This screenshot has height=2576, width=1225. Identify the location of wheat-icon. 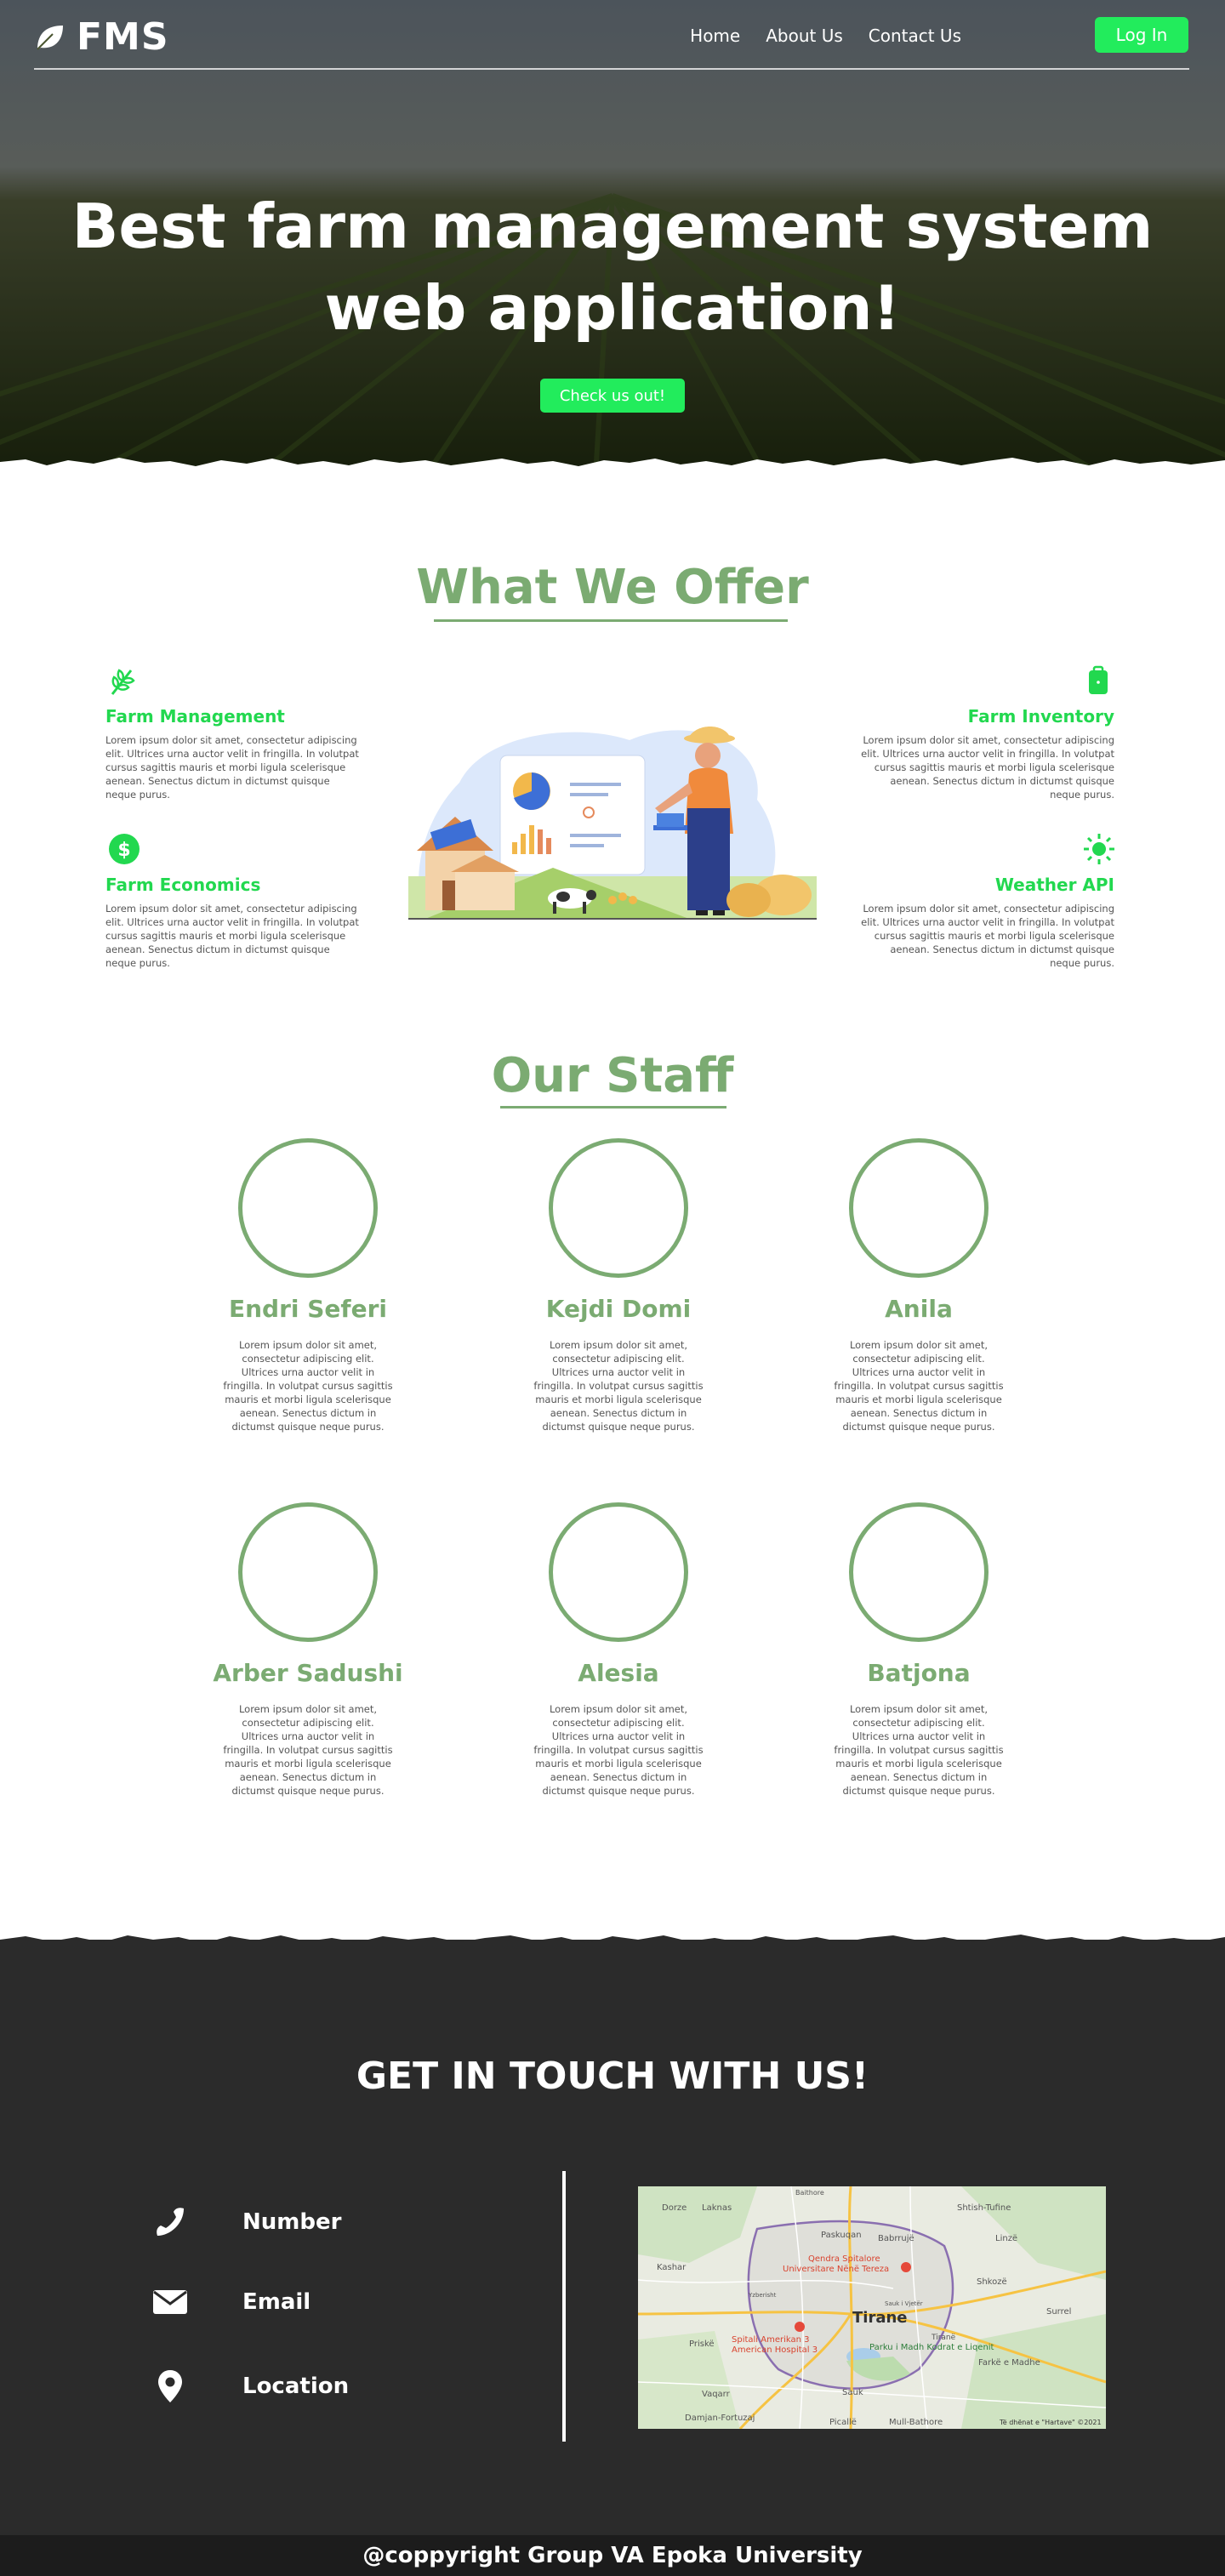
(123, 682).